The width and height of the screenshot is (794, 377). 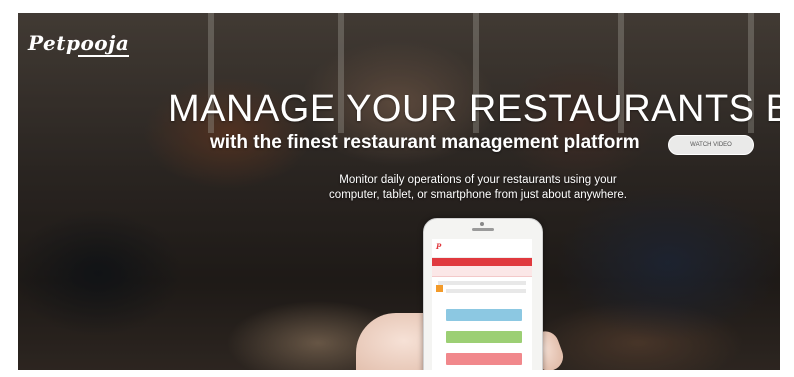 I want to click on phone-screen: P, so click(x=482, y=304).